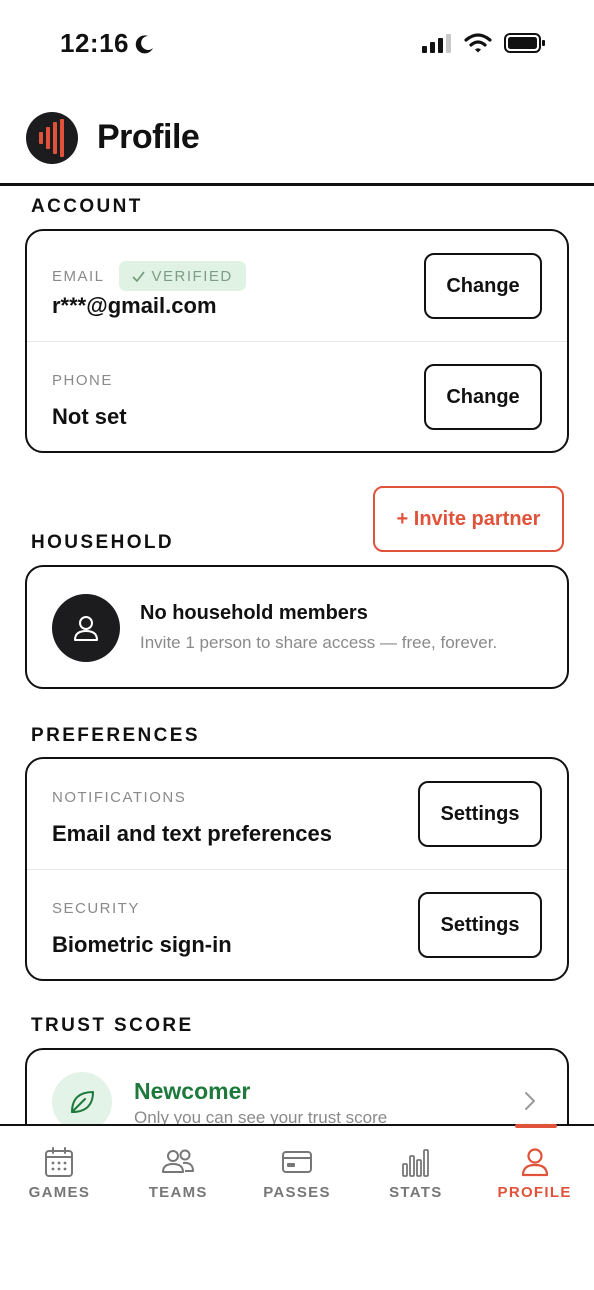  I want to click on tab-teams-label: TEAMS, so click(178, 1192).